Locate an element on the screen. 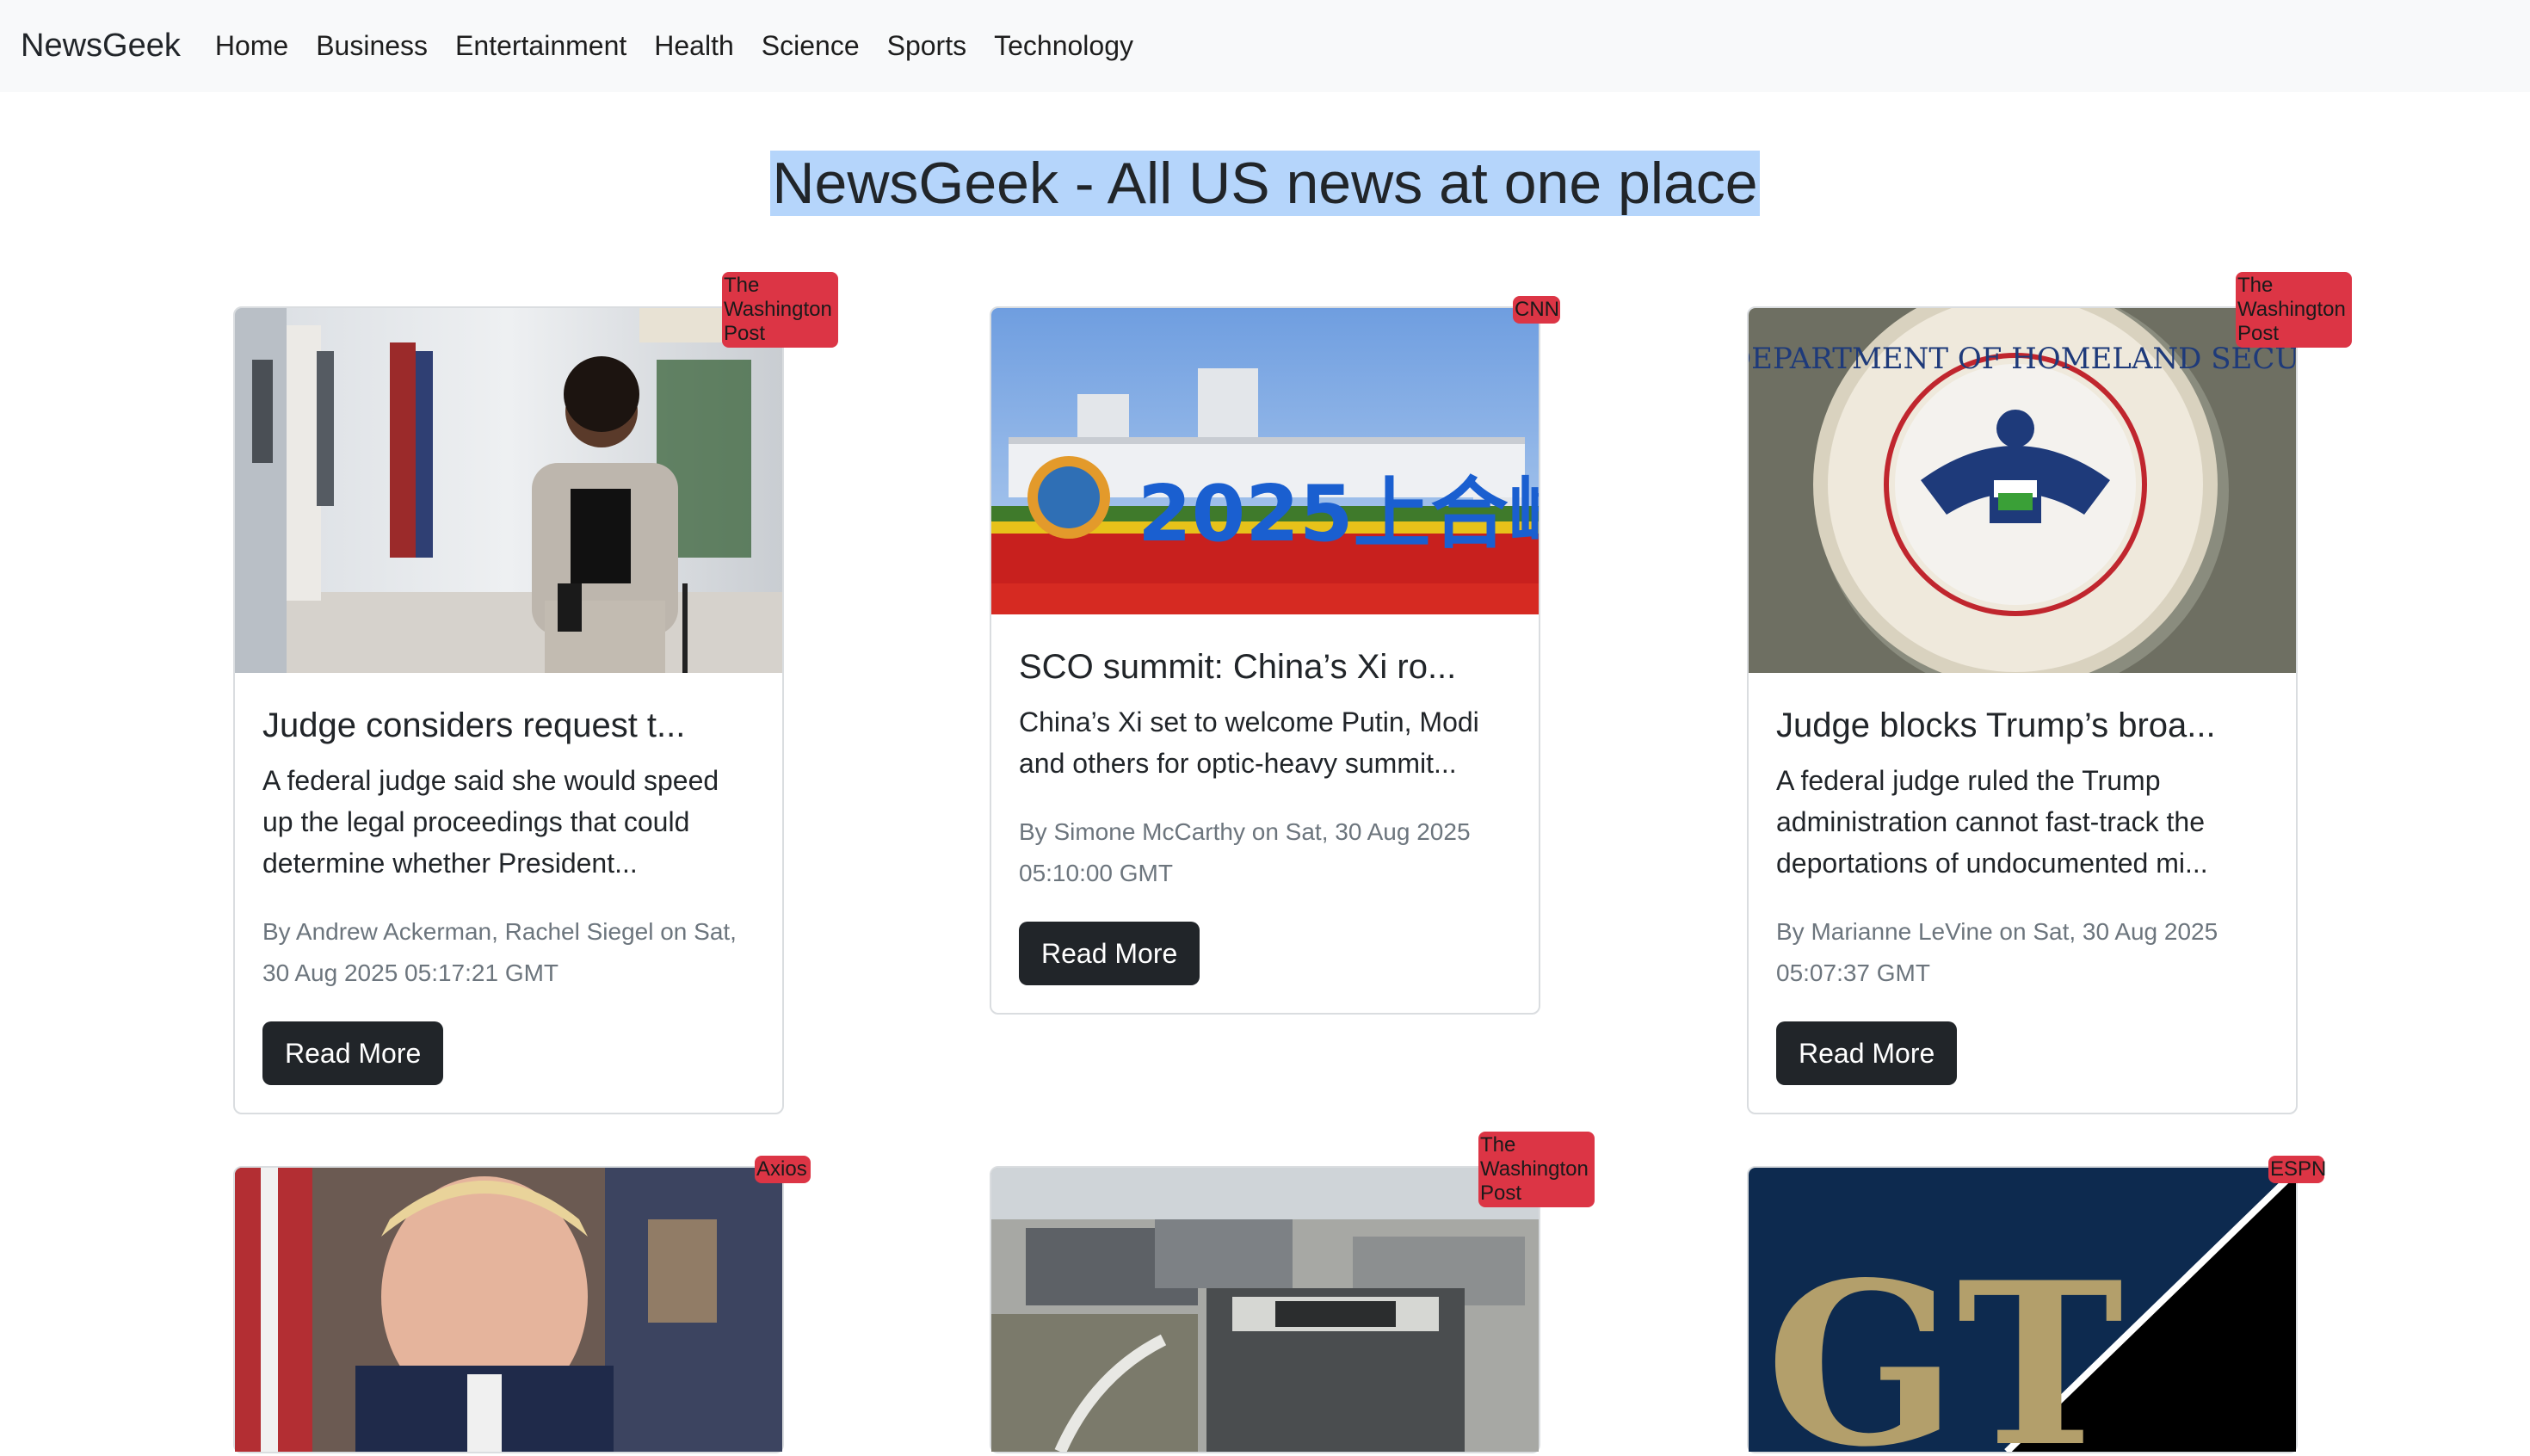  nav-link-health: Health is located at coordinates (694, 46).